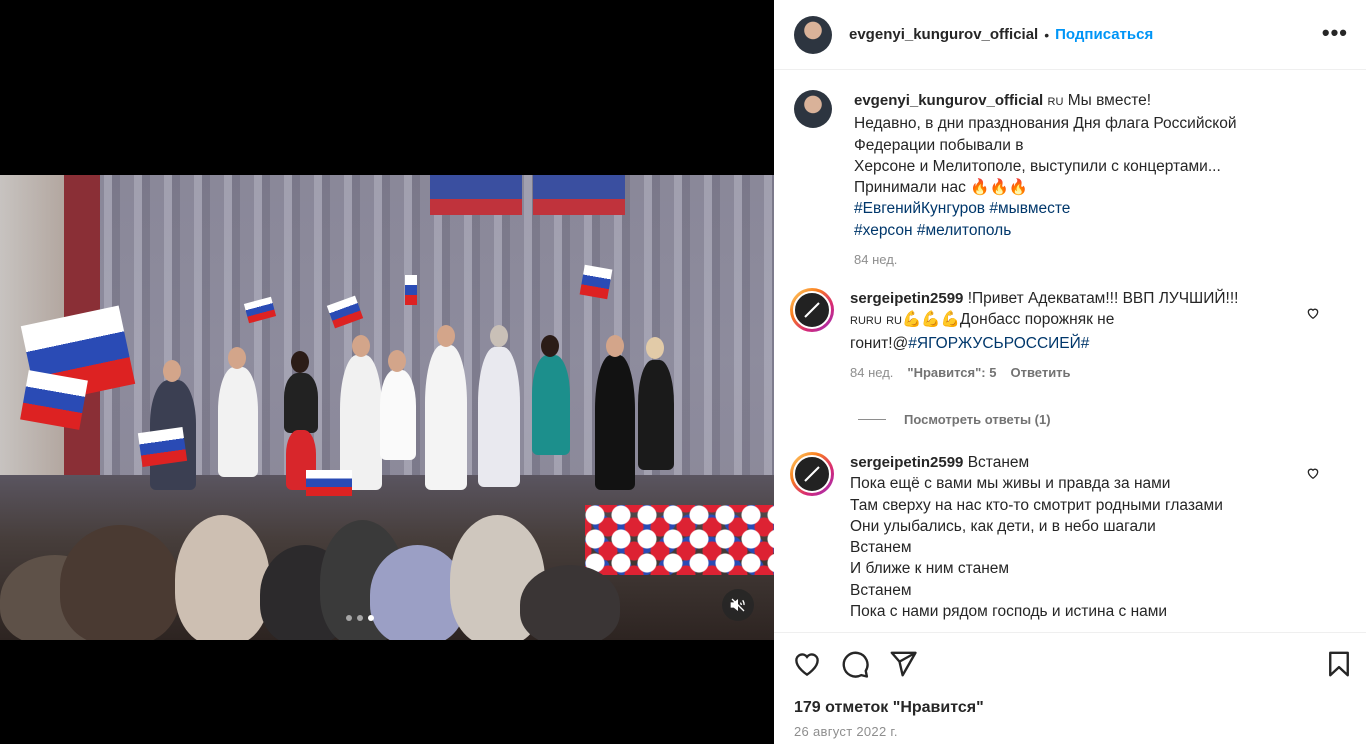 This screenshot has width=1366, height=744. I want to click on carousel-indicator, so click(360, 618).